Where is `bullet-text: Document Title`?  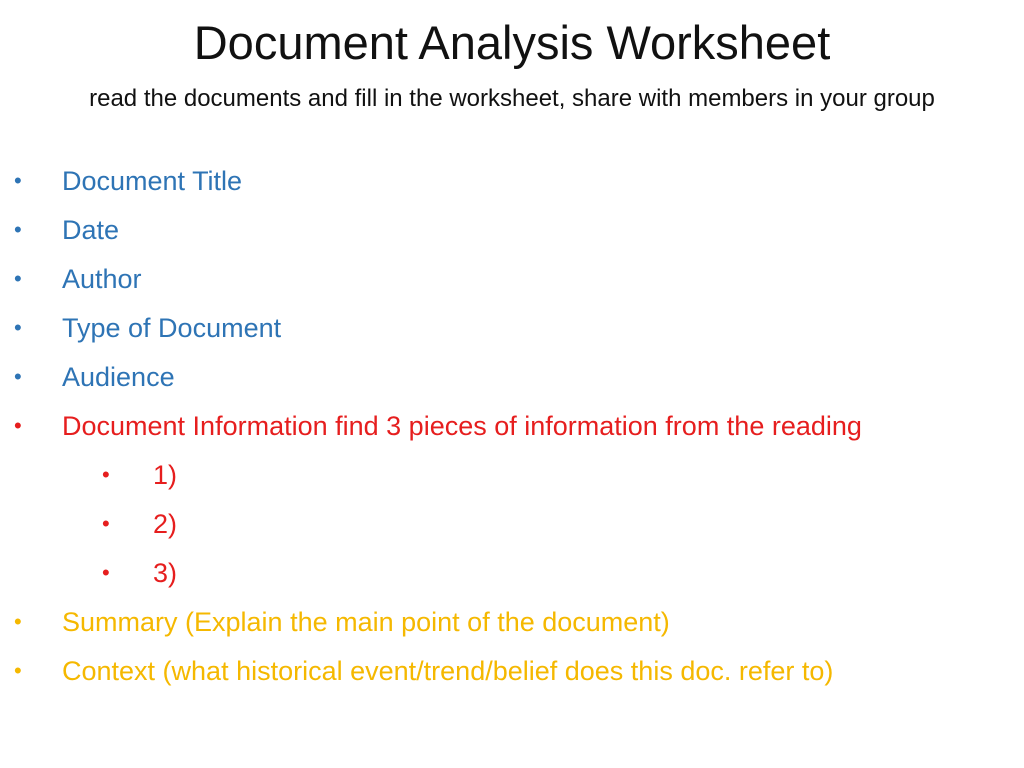
bullet-text: Document Title is located at coordinates (152, 181).